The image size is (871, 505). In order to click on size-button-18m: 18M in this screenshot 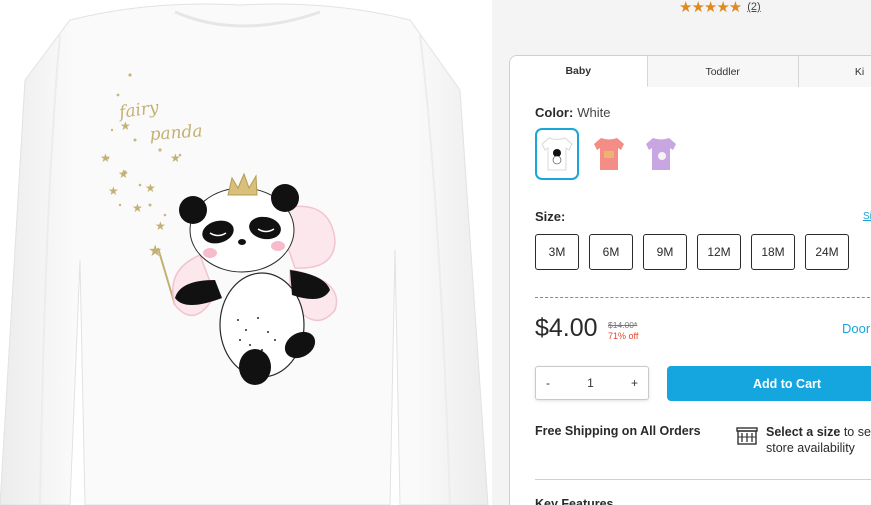, I will do `click(773, 252)`.